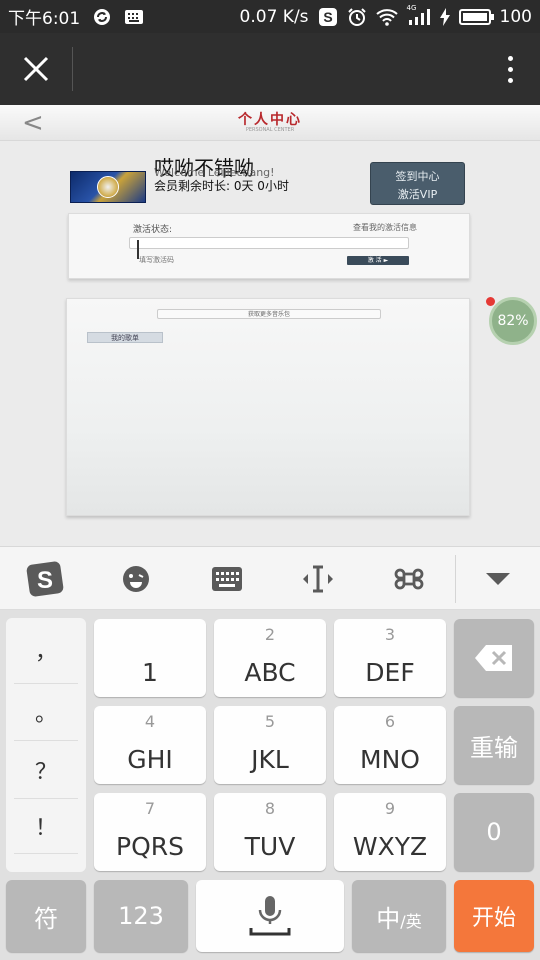  I want to click on space-voice-key, so click(270, 916).